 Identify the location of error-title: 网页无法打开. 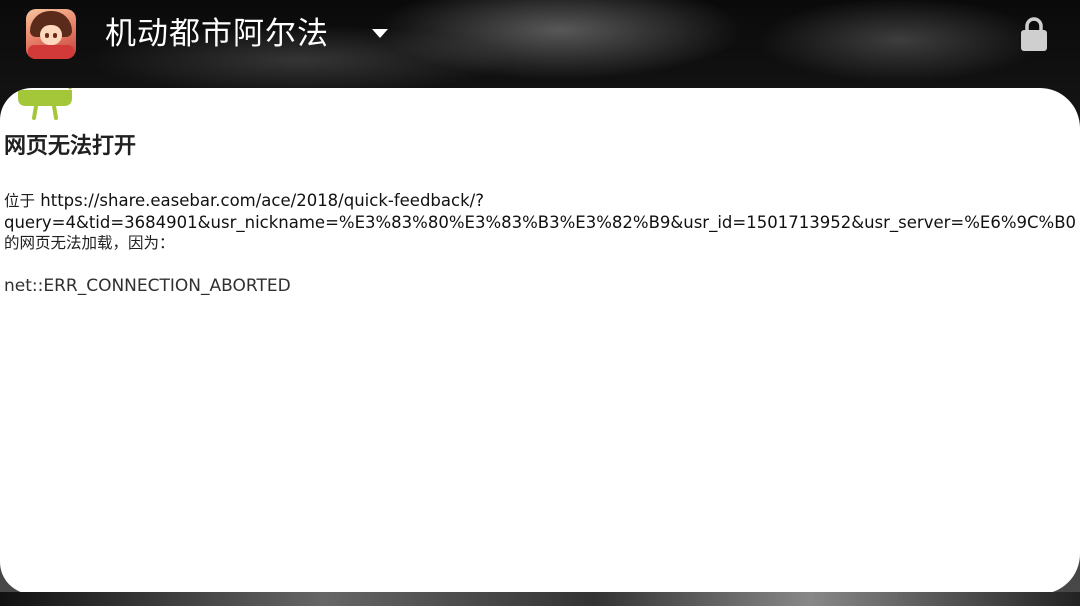
(70, 146).